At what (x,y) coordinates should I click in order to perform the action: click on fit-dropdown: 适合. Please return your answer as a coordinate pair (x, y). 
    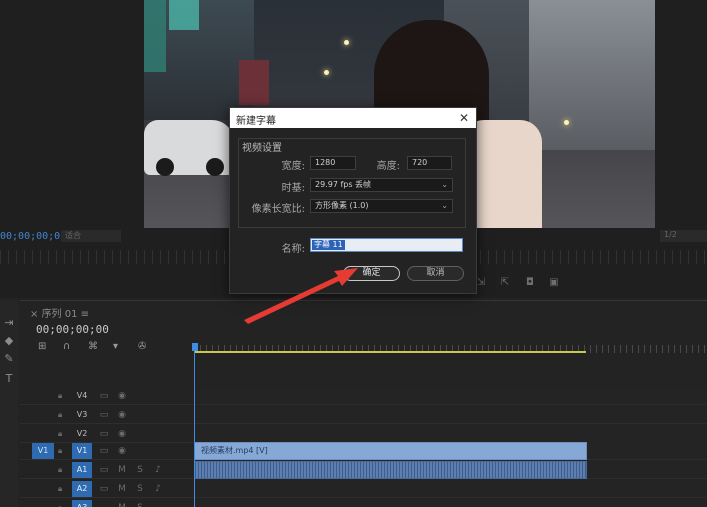
    Looking at the image, I should click on (91, 236).